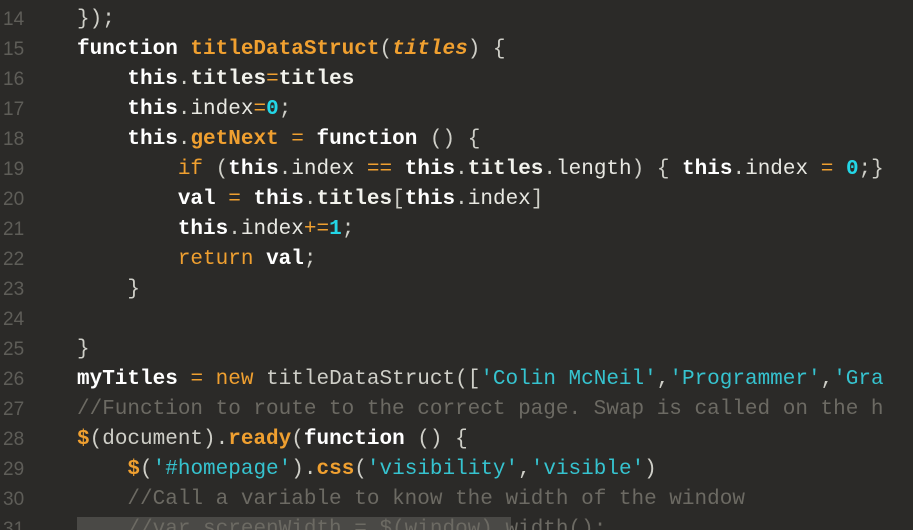  What do you see at coordinates (341, 522) in the screenshot?
I see `code-text: //var screenWidth = $(window).width();` at bounding box center [341, 522].